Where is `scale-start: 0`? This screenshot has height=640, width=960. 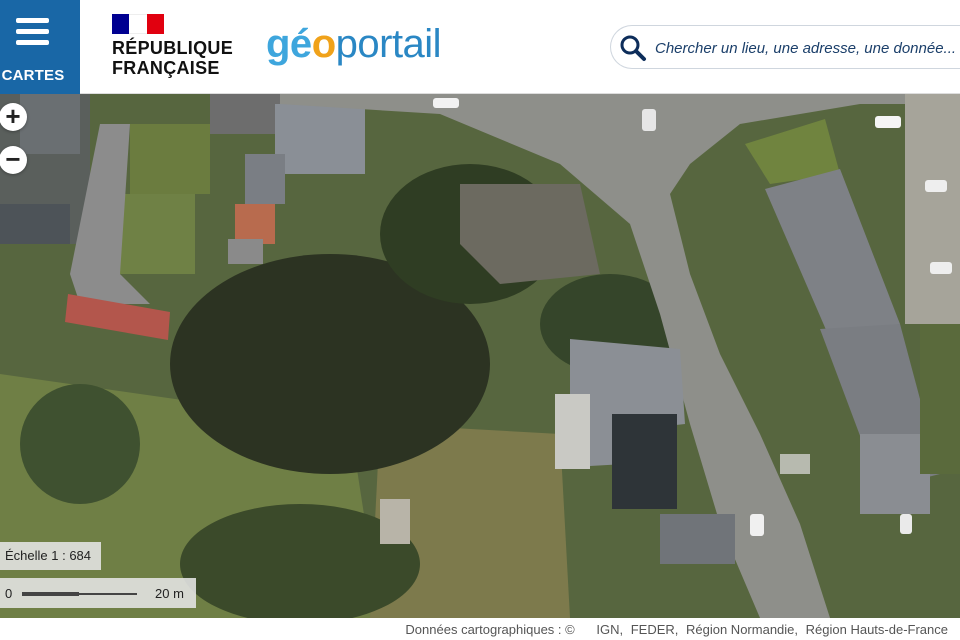 scale-start: 0 is located at coordinates (9, 593).